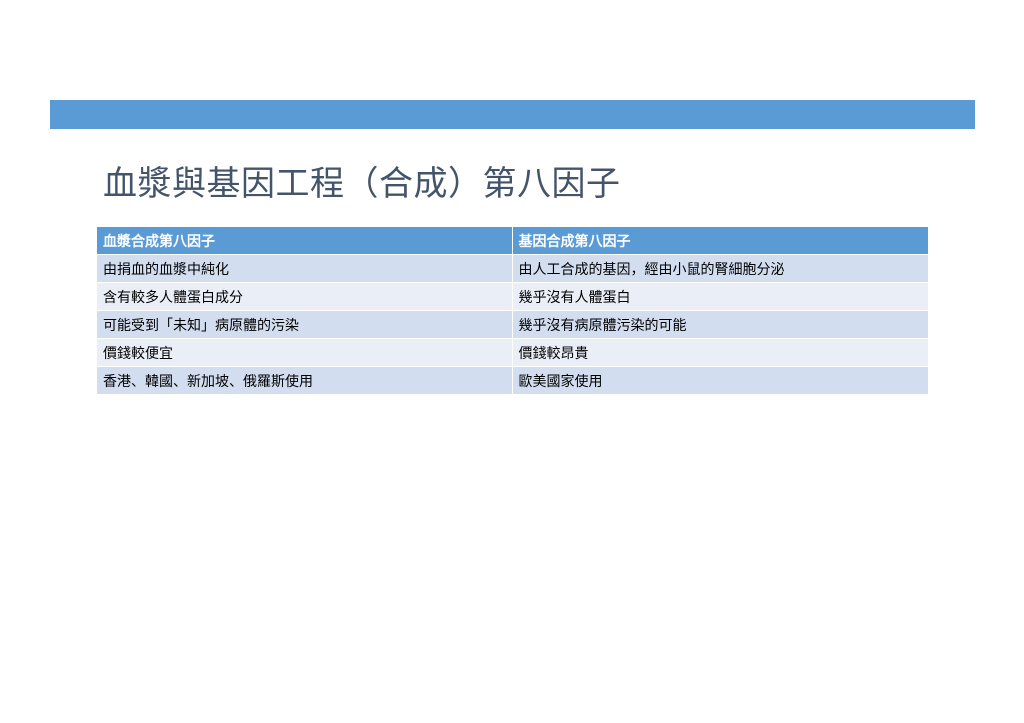 Image resolution: width=1024 pixels, height=723 pixels. What do you see at coordinates (305, 324) in the screenshot?
I see `table-cell-plasma: 可能受到「未知」病原體的污染` at bounding box center [305, 324].